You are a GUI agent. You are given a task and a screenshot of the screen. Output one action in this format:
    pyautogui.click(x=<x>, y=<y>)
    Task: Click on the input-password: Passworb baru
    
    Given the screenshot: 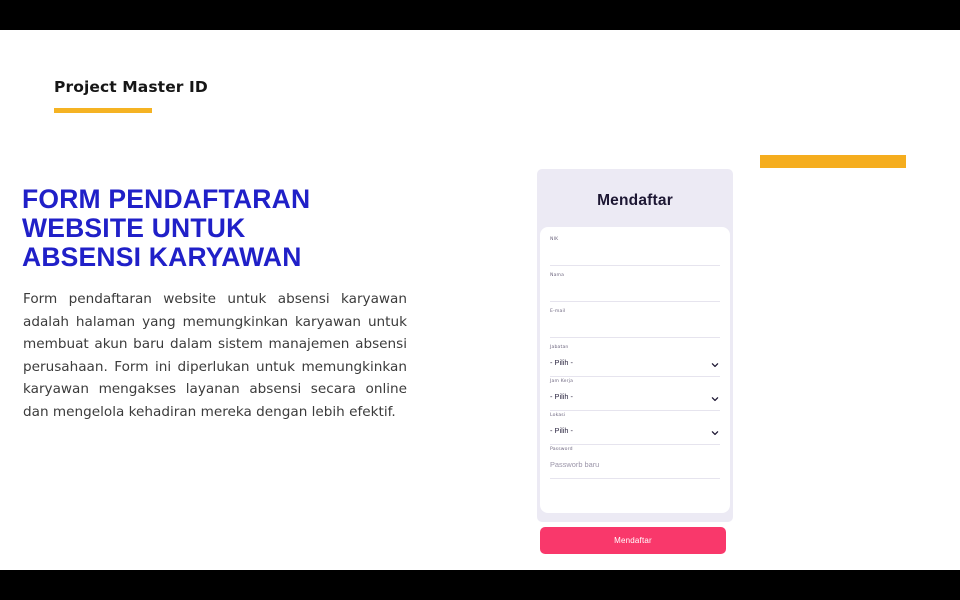 What is the action you would take?
    pyautogui.click(x=635, y=464)
    